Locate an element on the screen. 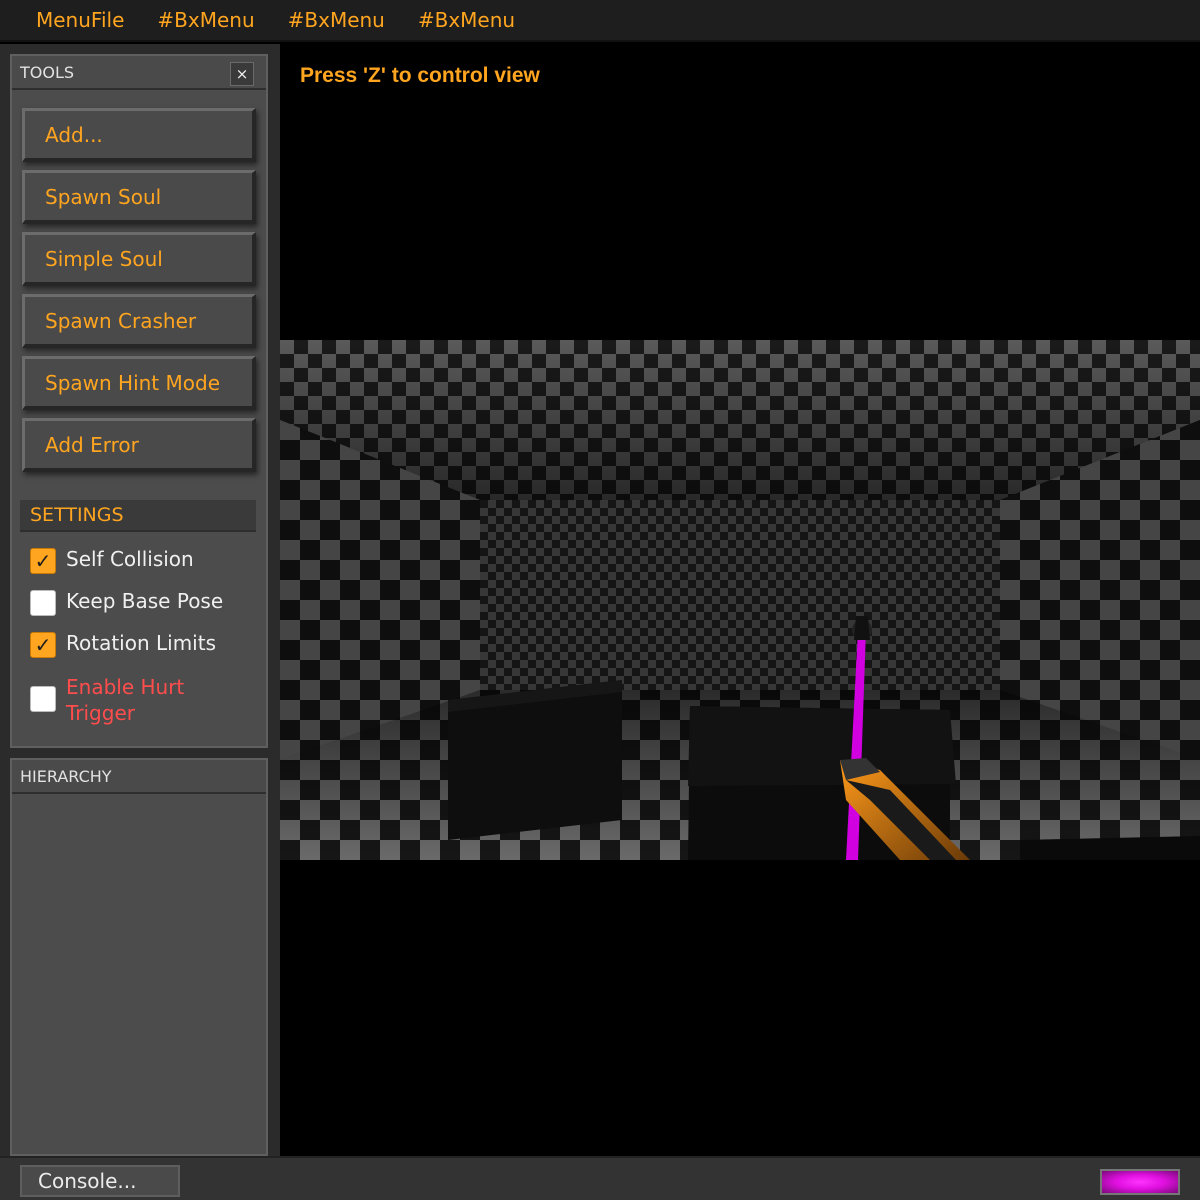  menu-bx-2: #BxMenu is located at coordinates (336, 20).